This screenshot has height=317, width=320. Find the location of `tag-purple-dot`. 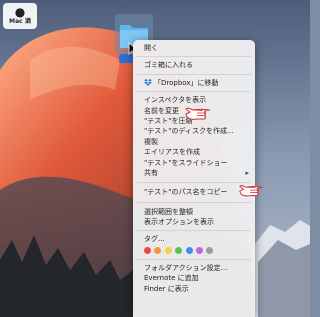

tag-purple-dot is located at coordinates (199, 250).